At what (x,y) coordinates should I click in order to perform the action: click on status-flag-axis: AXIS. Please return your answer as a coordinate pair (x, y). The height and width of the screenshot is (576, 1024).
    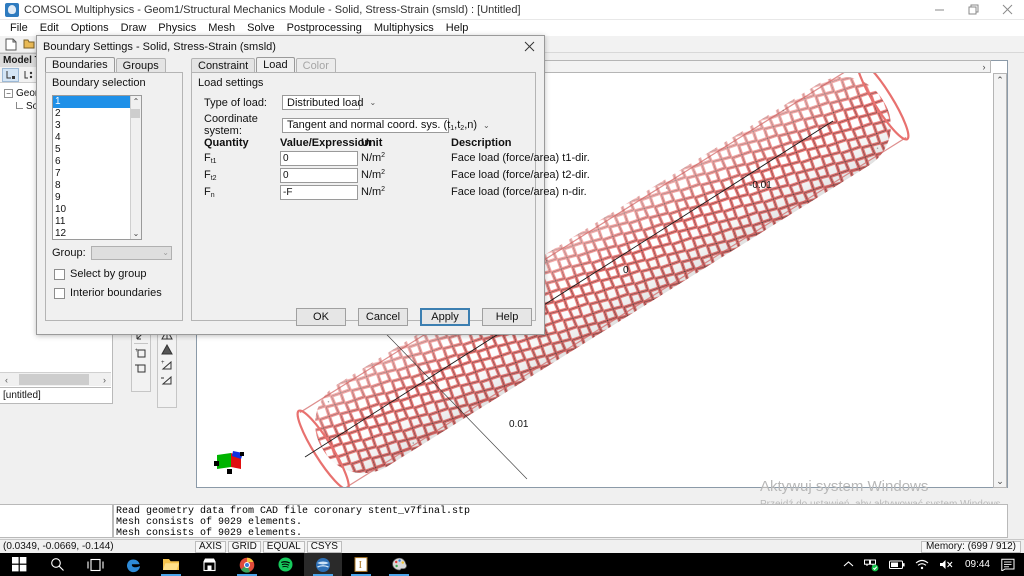
    Looking at the image, I should click on (210, 546).